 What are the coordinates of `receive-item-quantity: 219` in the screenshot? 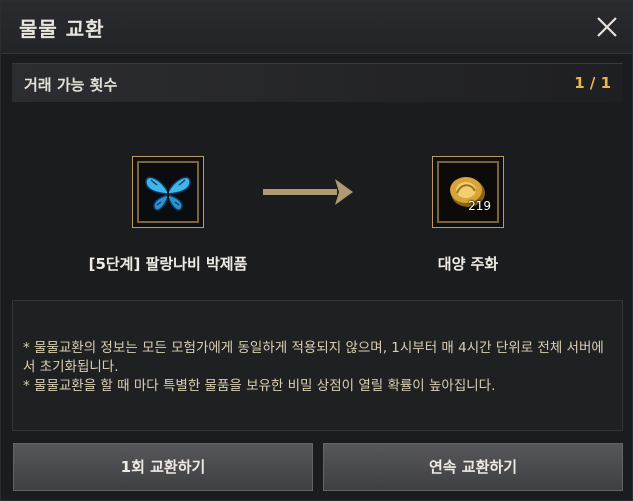 It's located at (479, 206).